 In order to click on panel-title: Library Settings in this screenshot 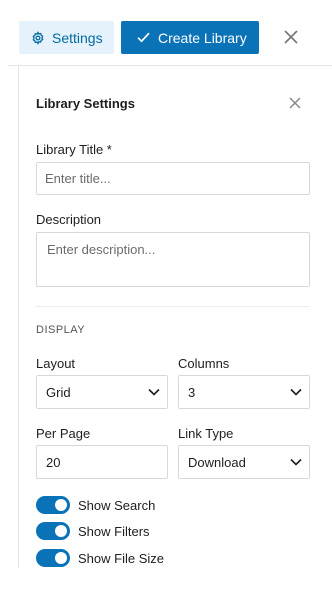, I will do `click(85, 103)`.